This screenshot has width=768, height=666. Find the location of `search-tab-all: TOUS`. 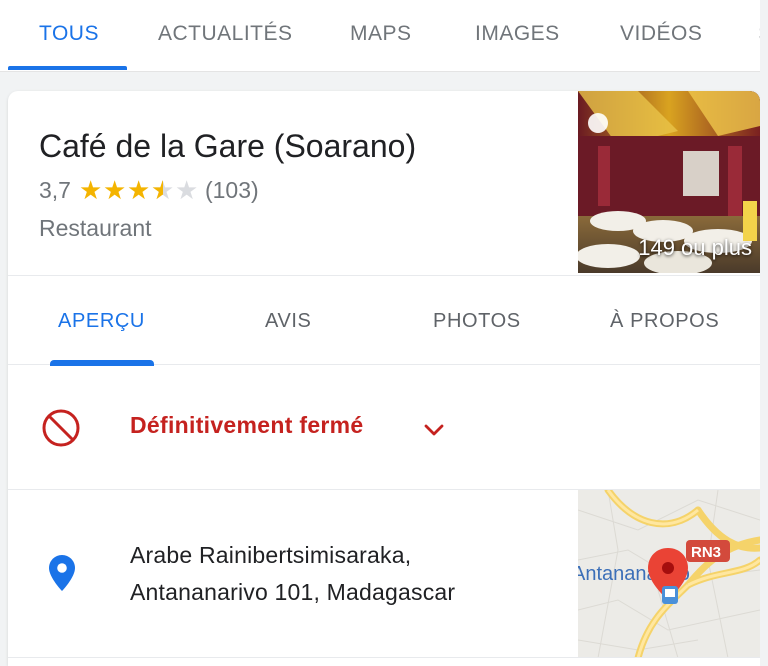

search-tab-all: TOUS is located at coordinates (69, 34).